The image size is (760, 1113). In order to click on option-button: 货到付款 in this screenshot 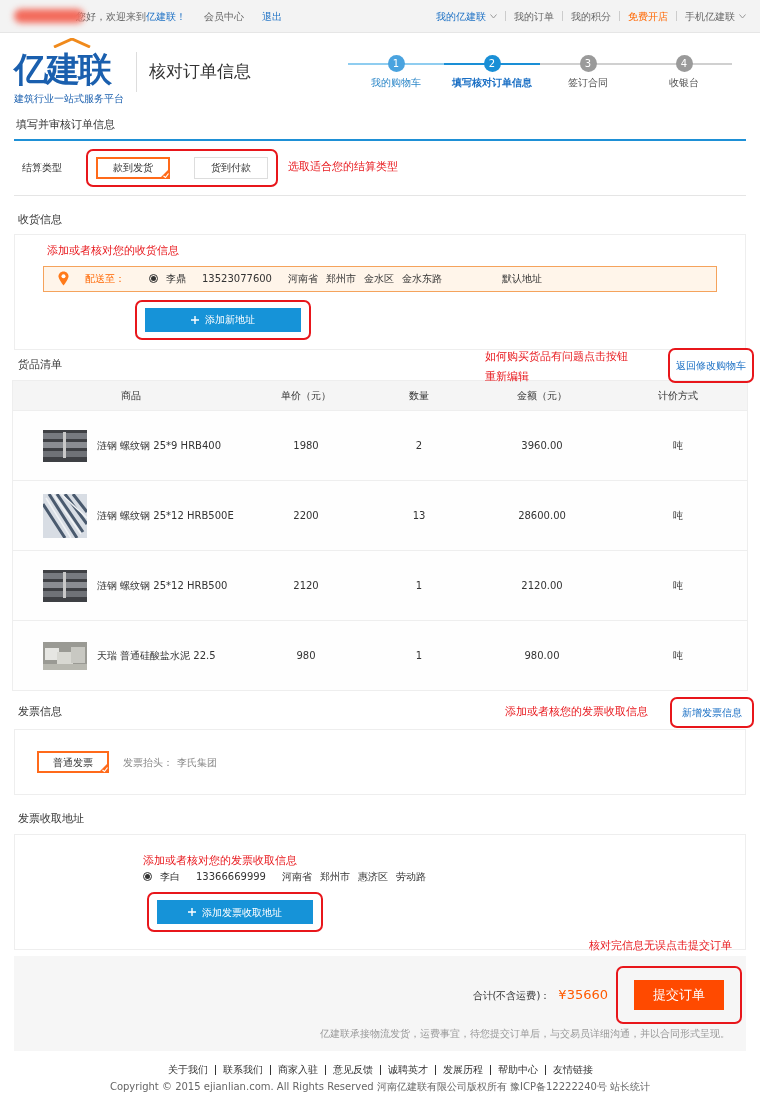, I will do `click(231, 167)`.